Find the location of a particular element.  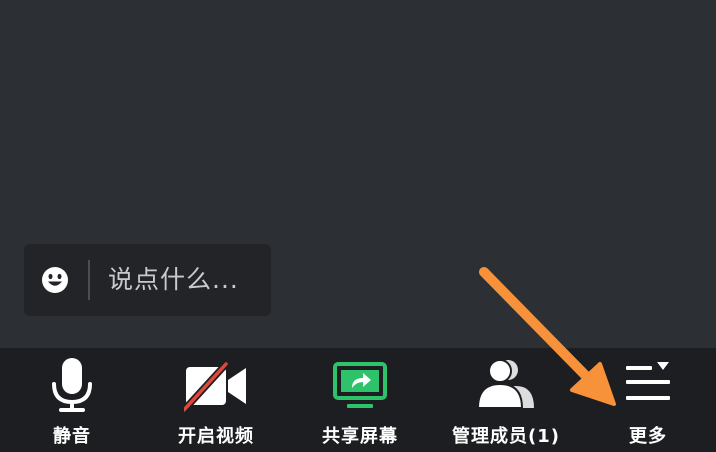

more-button: 更多 is located at coordinates (648, 400).